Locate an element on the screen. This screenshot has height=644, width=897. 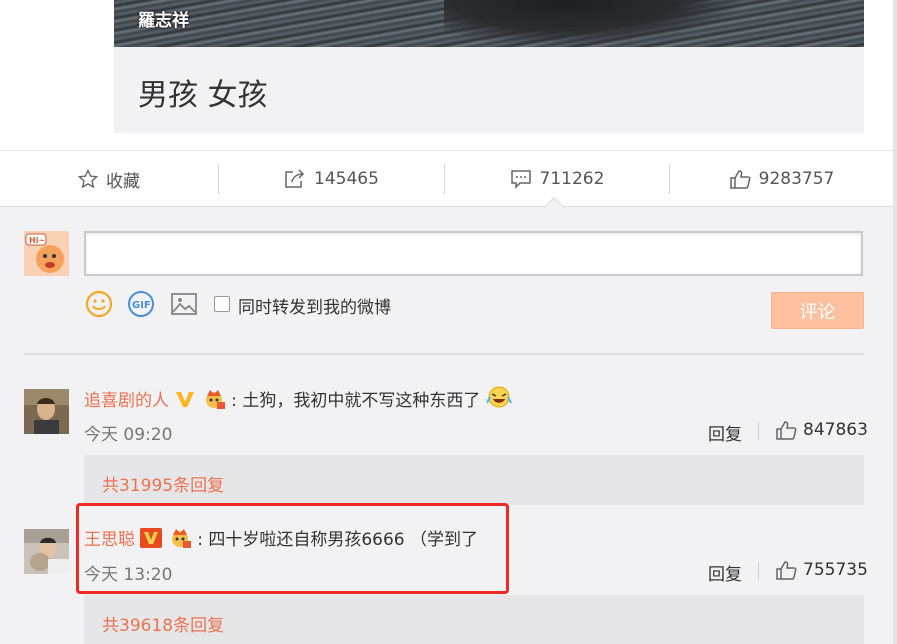
cover-figure is located at coordinates (594, 23).